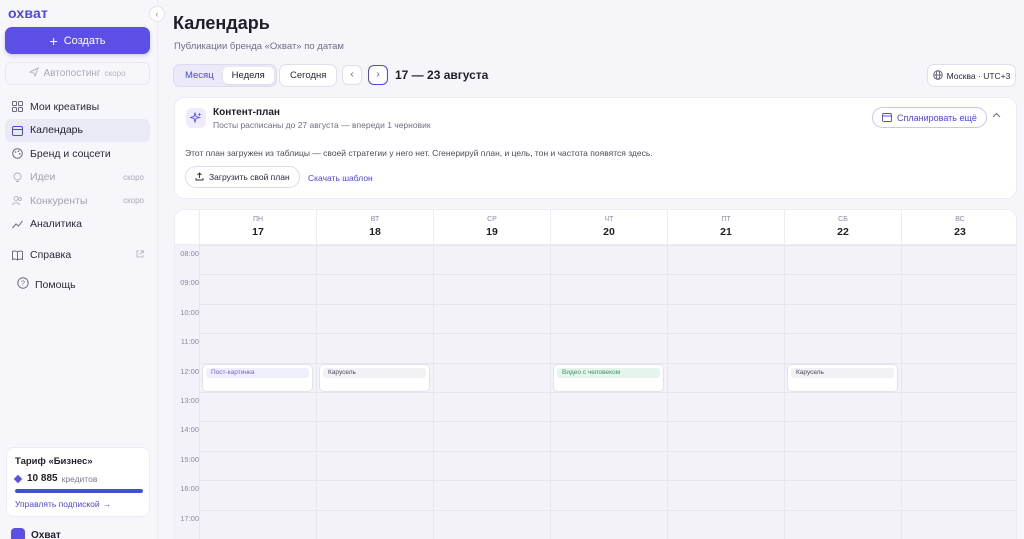  I want to click on day-number: 19, so click(492, 232).